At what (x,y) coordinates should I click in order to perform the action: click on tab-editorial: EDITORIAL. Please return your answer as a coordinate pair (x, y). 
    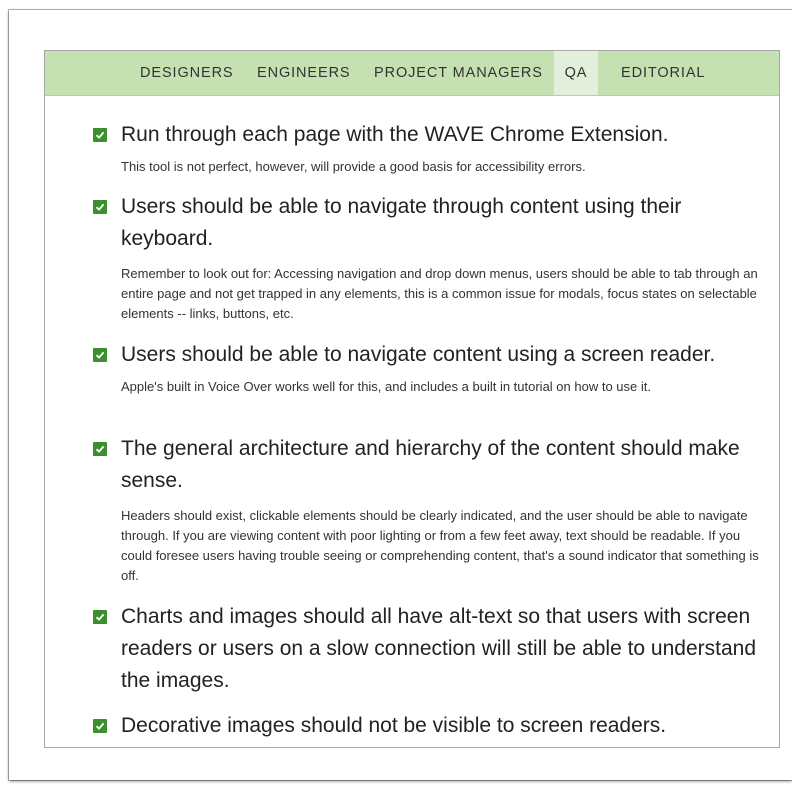
    Looking at the image, I should click on (663, 73).